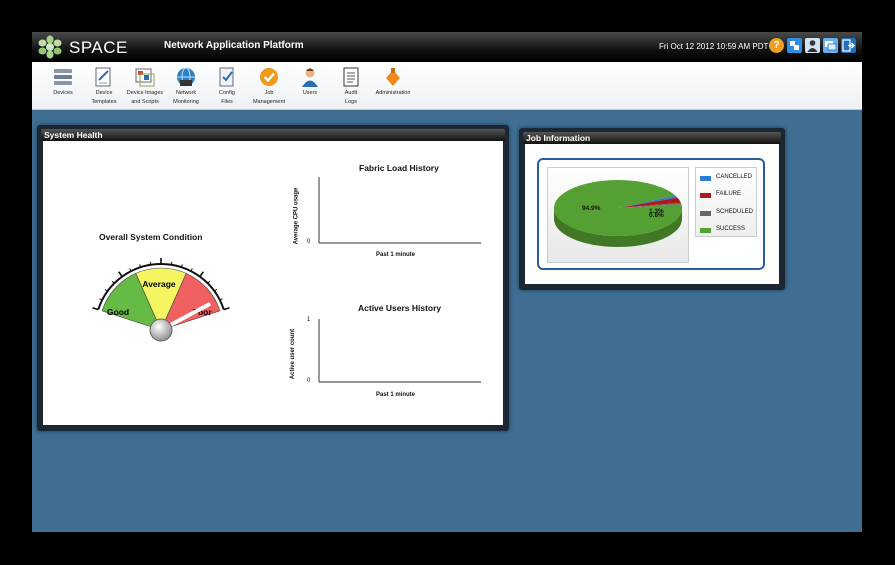  Describe the element at coordinates (63, 77) in the screenshot. I see `devices-icon` at that location.